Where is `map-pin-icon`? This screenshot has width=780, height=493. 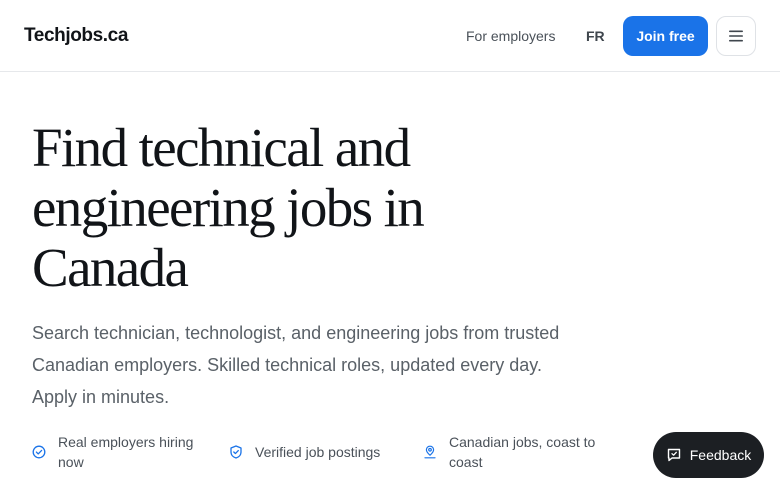 map-pin-icon is located at coordinates (430, 452).